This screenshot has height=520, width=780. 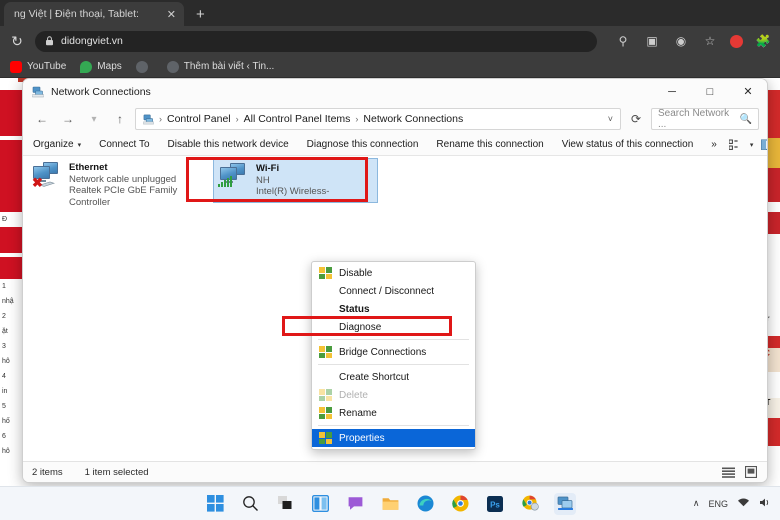 I want to click on preview-pane-icon, so click(x=762, y=145).